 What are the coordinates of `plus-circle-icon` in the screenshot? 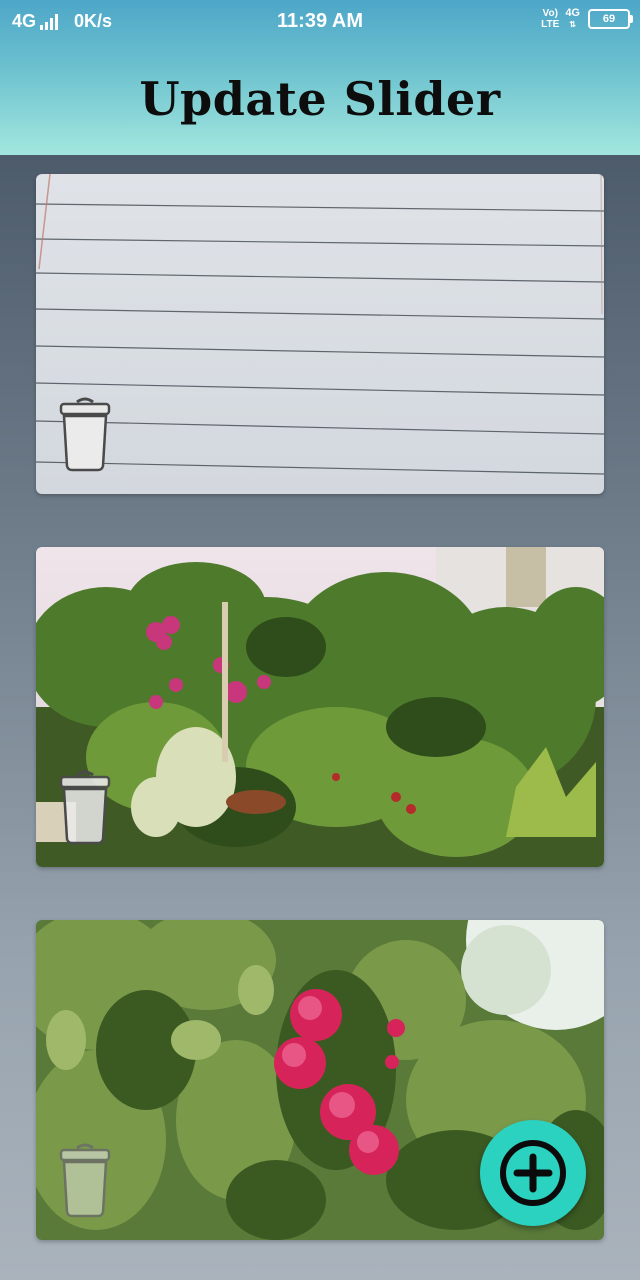 It's located at (533, 1173).